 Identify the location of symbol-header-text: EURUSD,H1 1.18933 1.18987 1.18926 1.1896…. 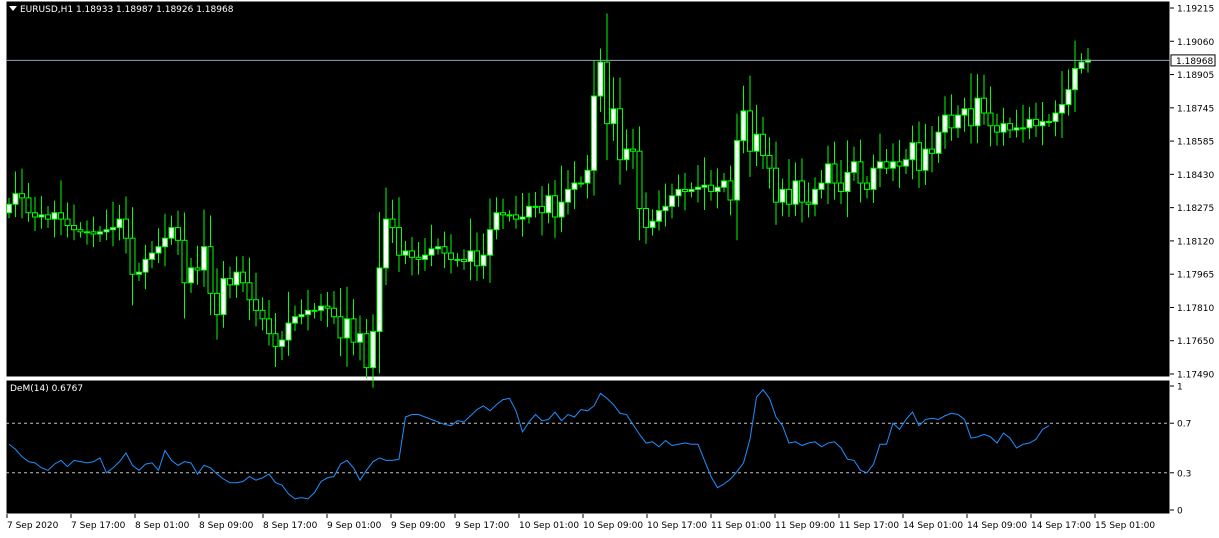
(127, 10).